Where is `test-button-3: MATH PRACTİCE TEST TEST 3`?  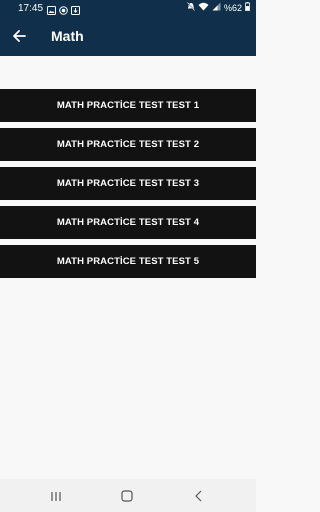 test-button-3: MATH PRACTİCE TEST TEST 3 is located at coordinates (128, 183).